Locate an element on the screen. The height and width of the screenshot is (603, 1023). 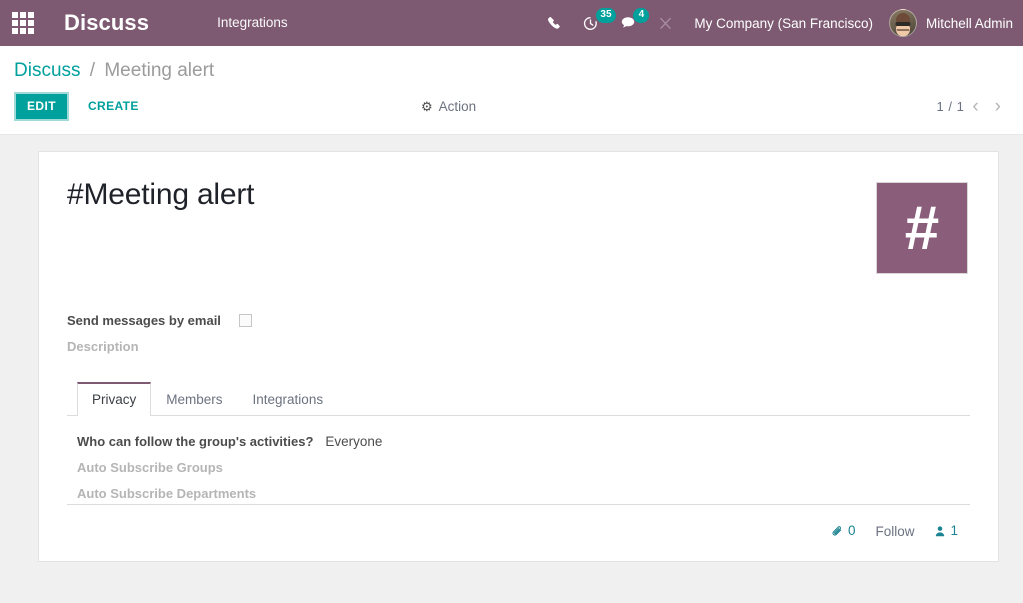
navbar-menu-list: Integrations is located at coordinates (252, 23).